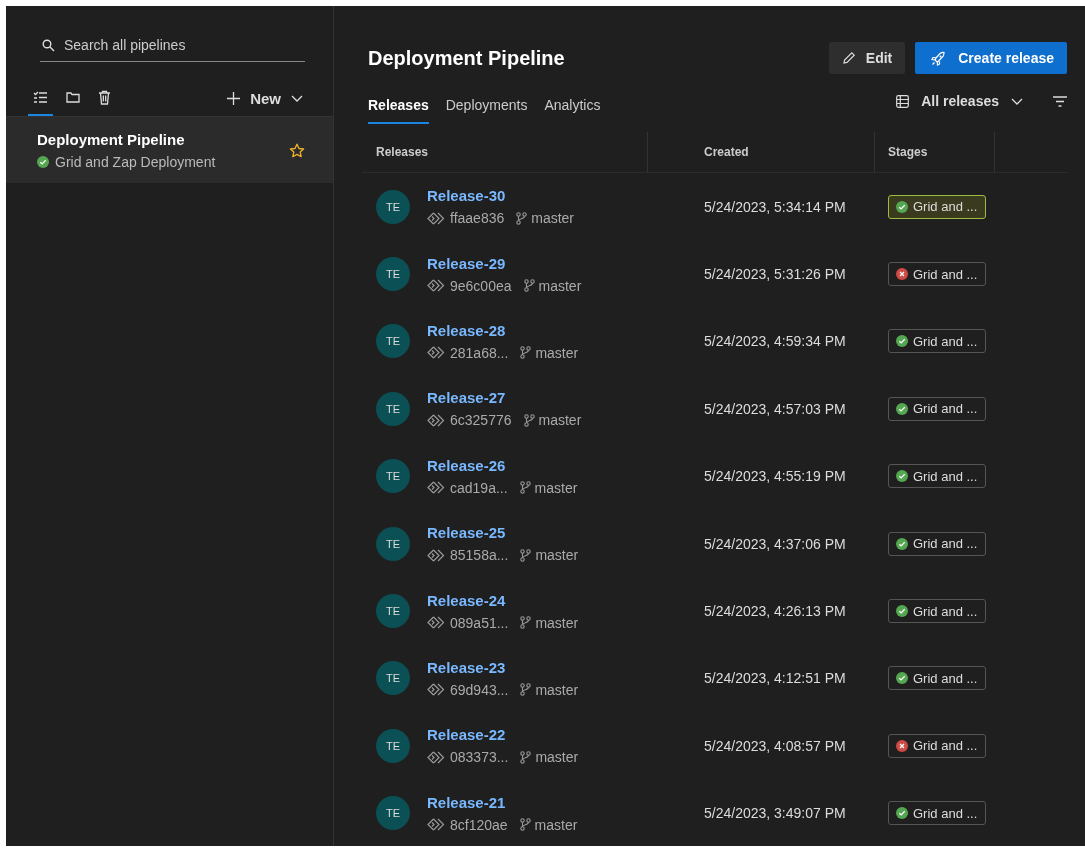 The height and width of the screenshot is (849, 1085). I want to click on commit-hash: 8cf120ae, so click(479, 824).